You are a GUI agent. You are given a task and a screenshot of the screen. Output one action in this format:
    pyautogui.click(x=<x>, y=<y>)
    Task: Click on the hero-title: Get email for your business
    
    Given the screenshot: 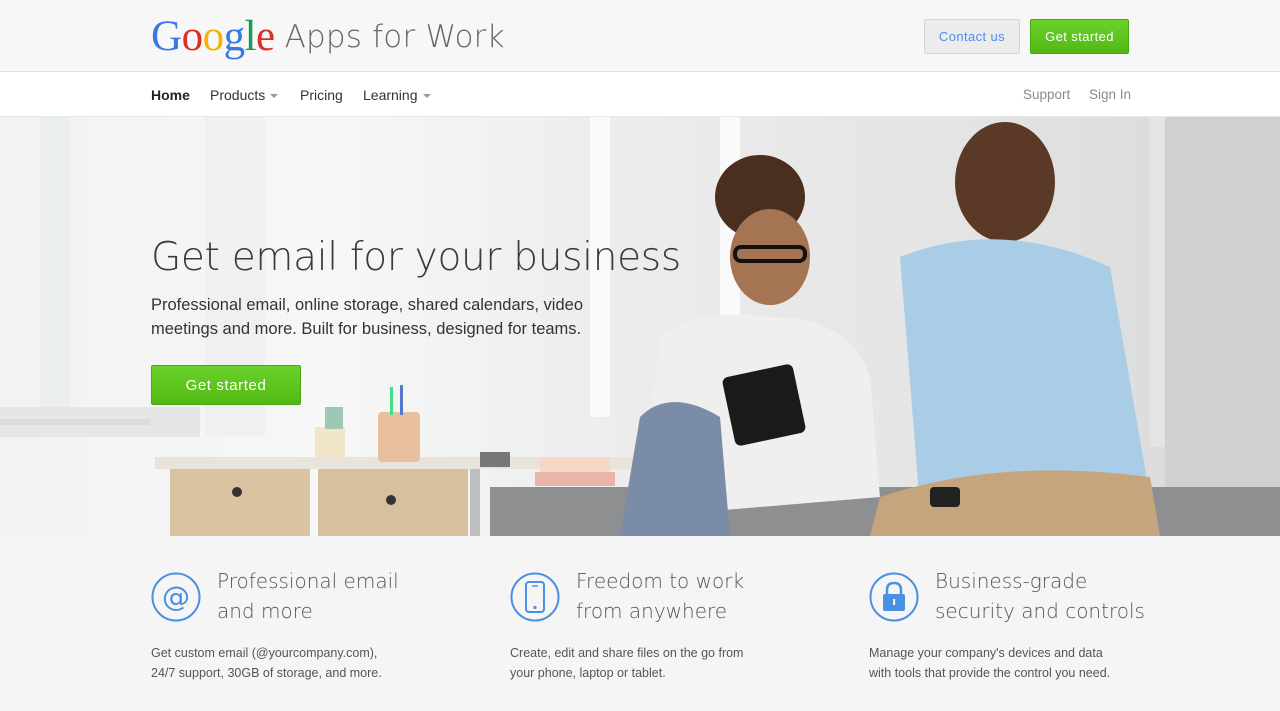 What is the action you would take?
    pyautogui.click(x=416, y=257)
    